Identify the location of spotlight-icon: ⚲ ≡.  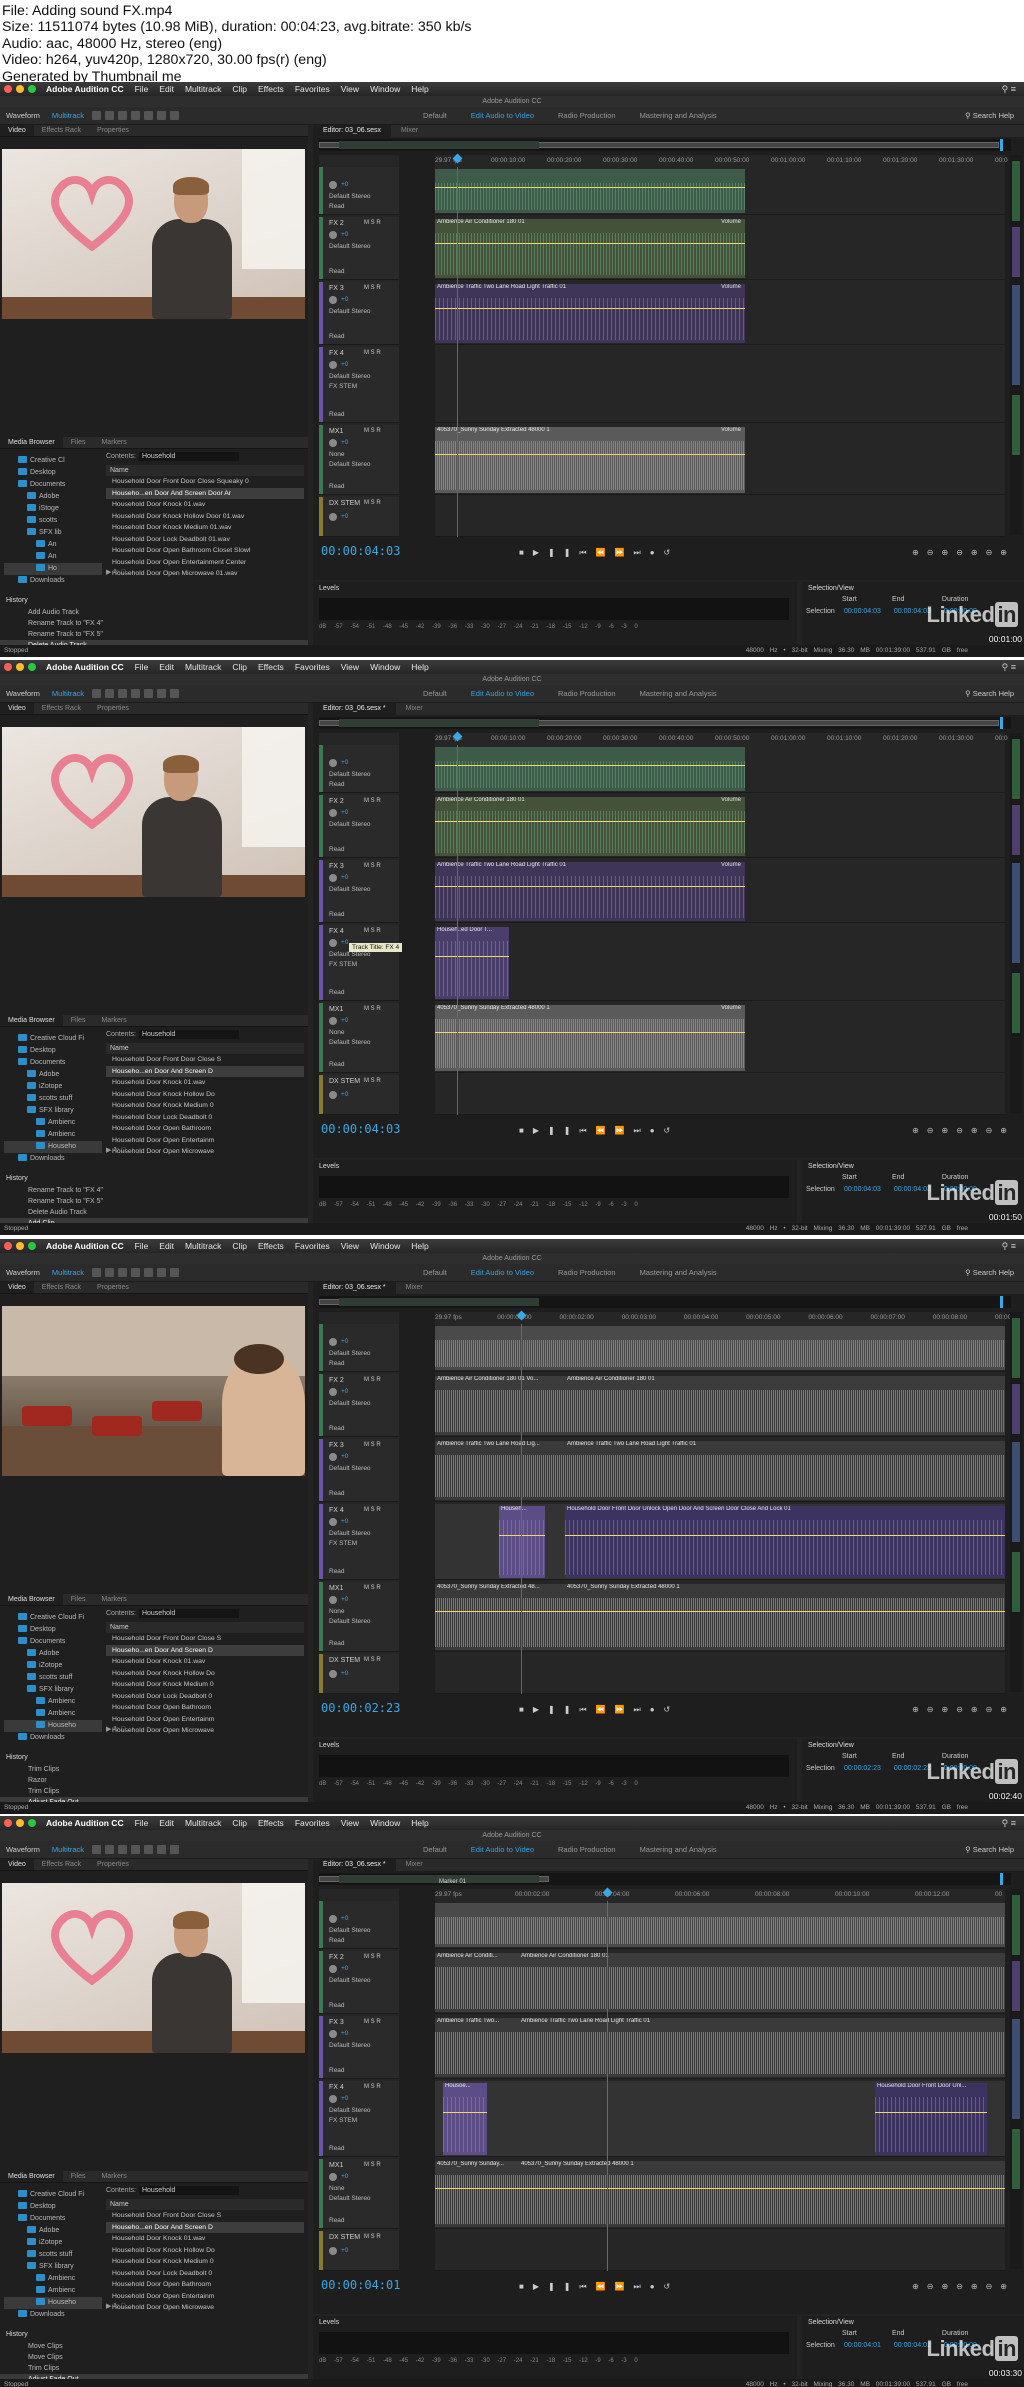
(1009, 1246).